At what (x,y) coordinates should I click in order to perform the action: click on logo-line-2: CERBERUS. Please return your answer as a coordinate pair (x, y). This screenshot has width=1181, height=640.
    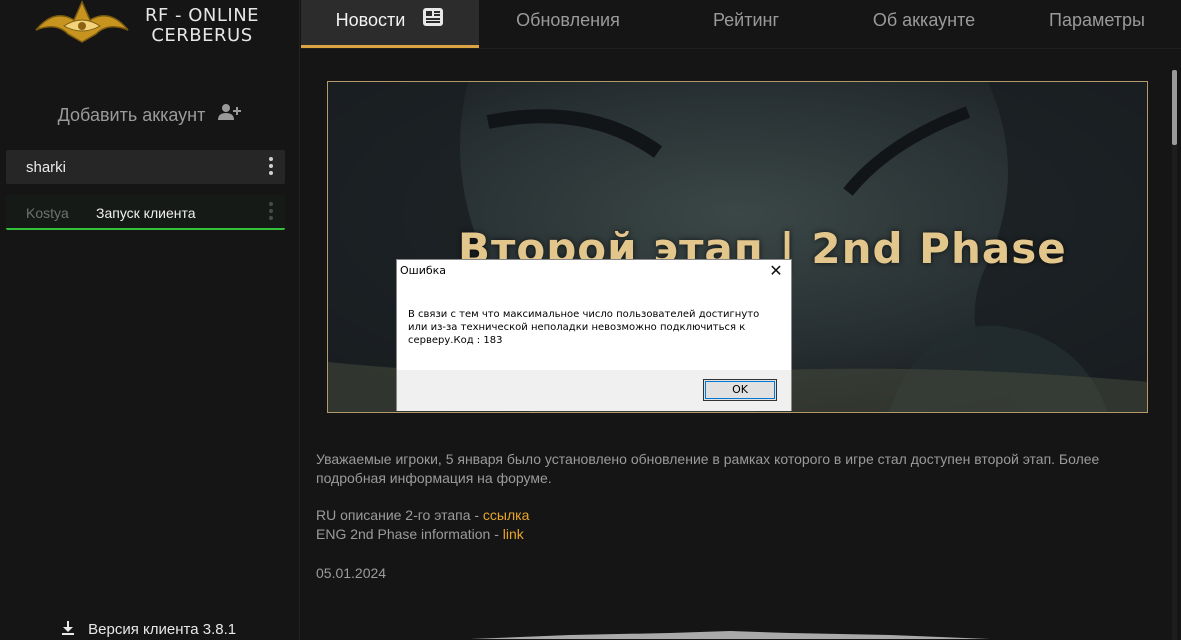
    Looking at the image, I should click on (202, 35).